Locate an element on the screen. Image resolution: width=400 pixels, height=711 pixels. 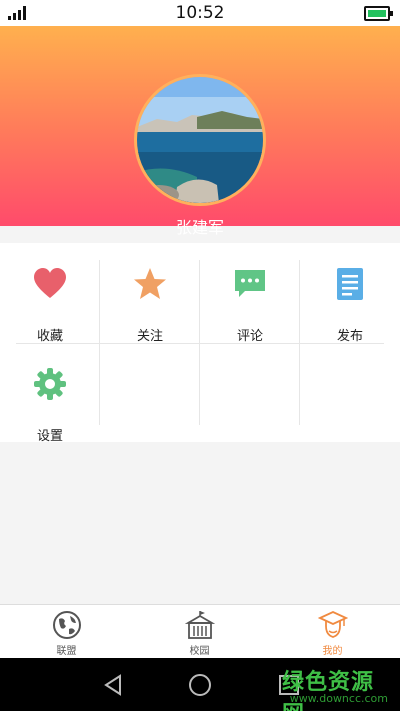
home-icon is located at coordinates (200, 685).